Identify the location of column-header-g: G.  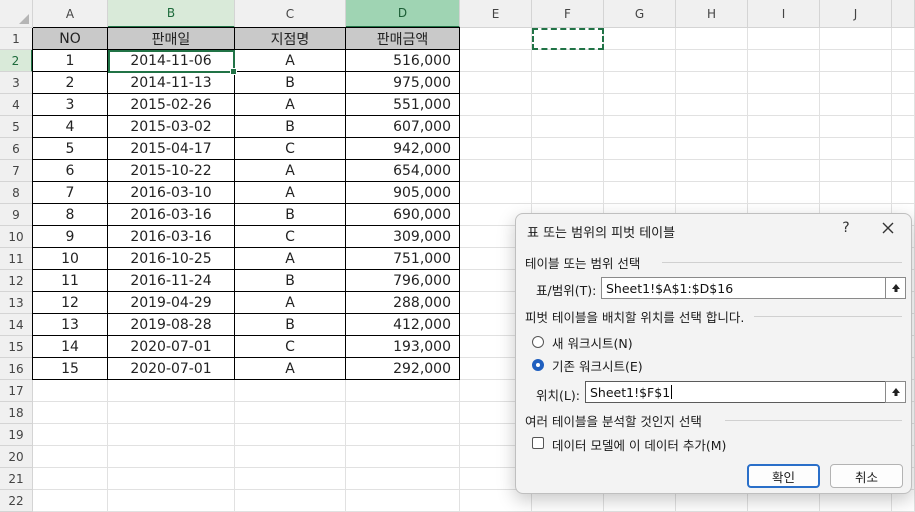
(640, 14).